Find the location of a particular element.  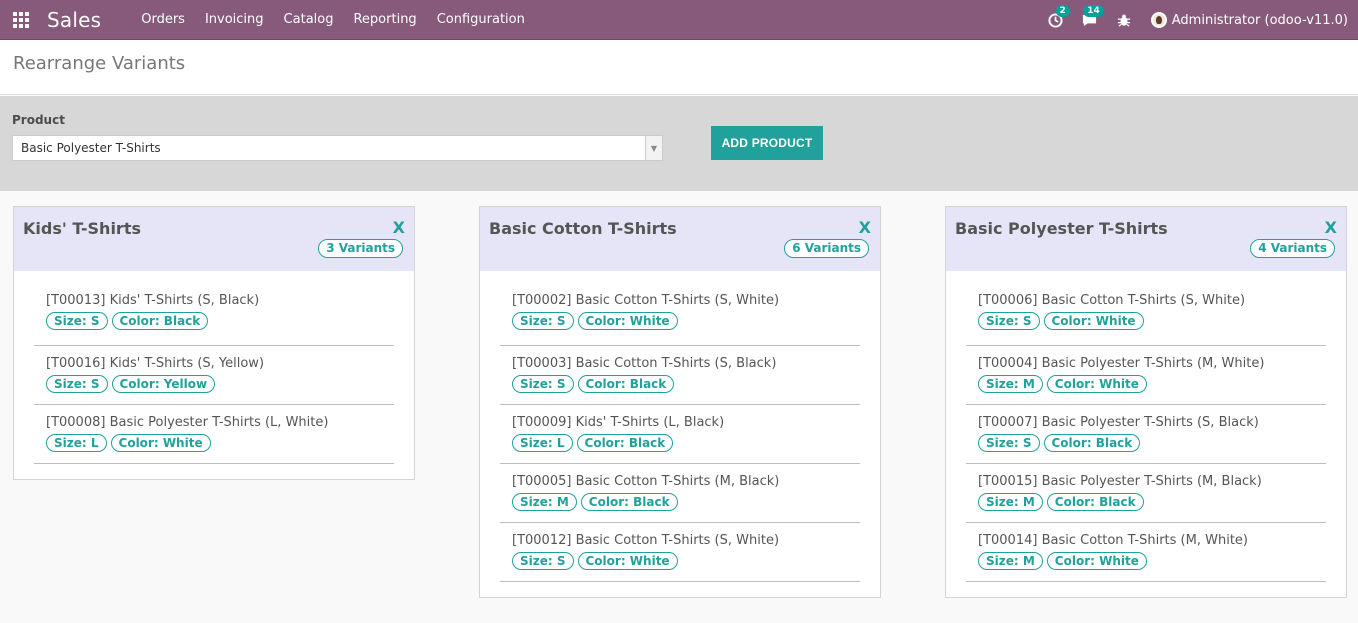

product-label: Product is located at coordinates (38, 120).